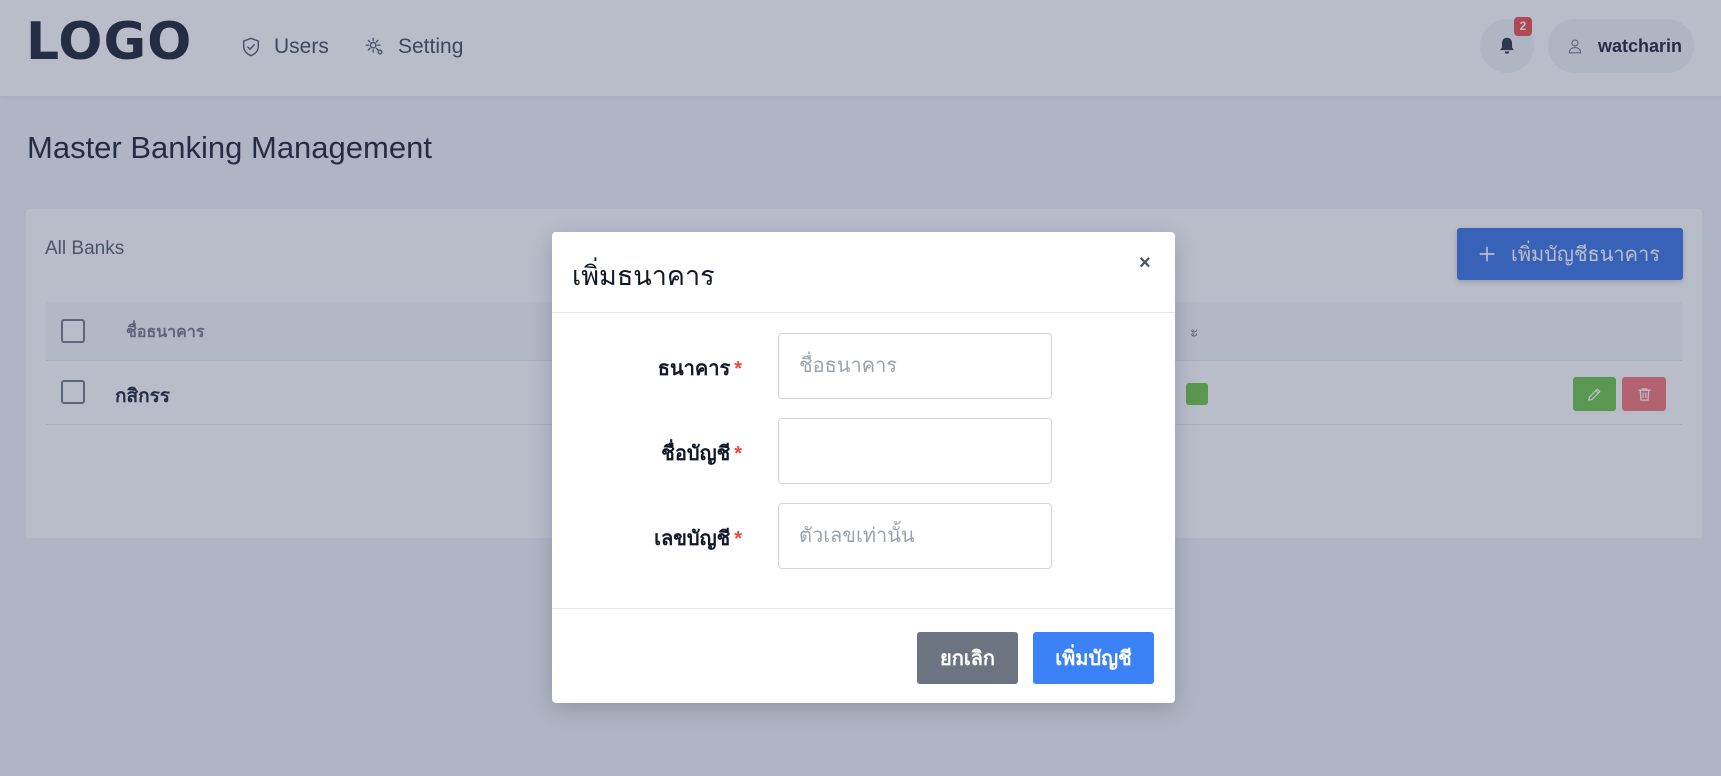  I want to click on account-name-field-label-text: ชื่อบัญชี, so click(696, 454).